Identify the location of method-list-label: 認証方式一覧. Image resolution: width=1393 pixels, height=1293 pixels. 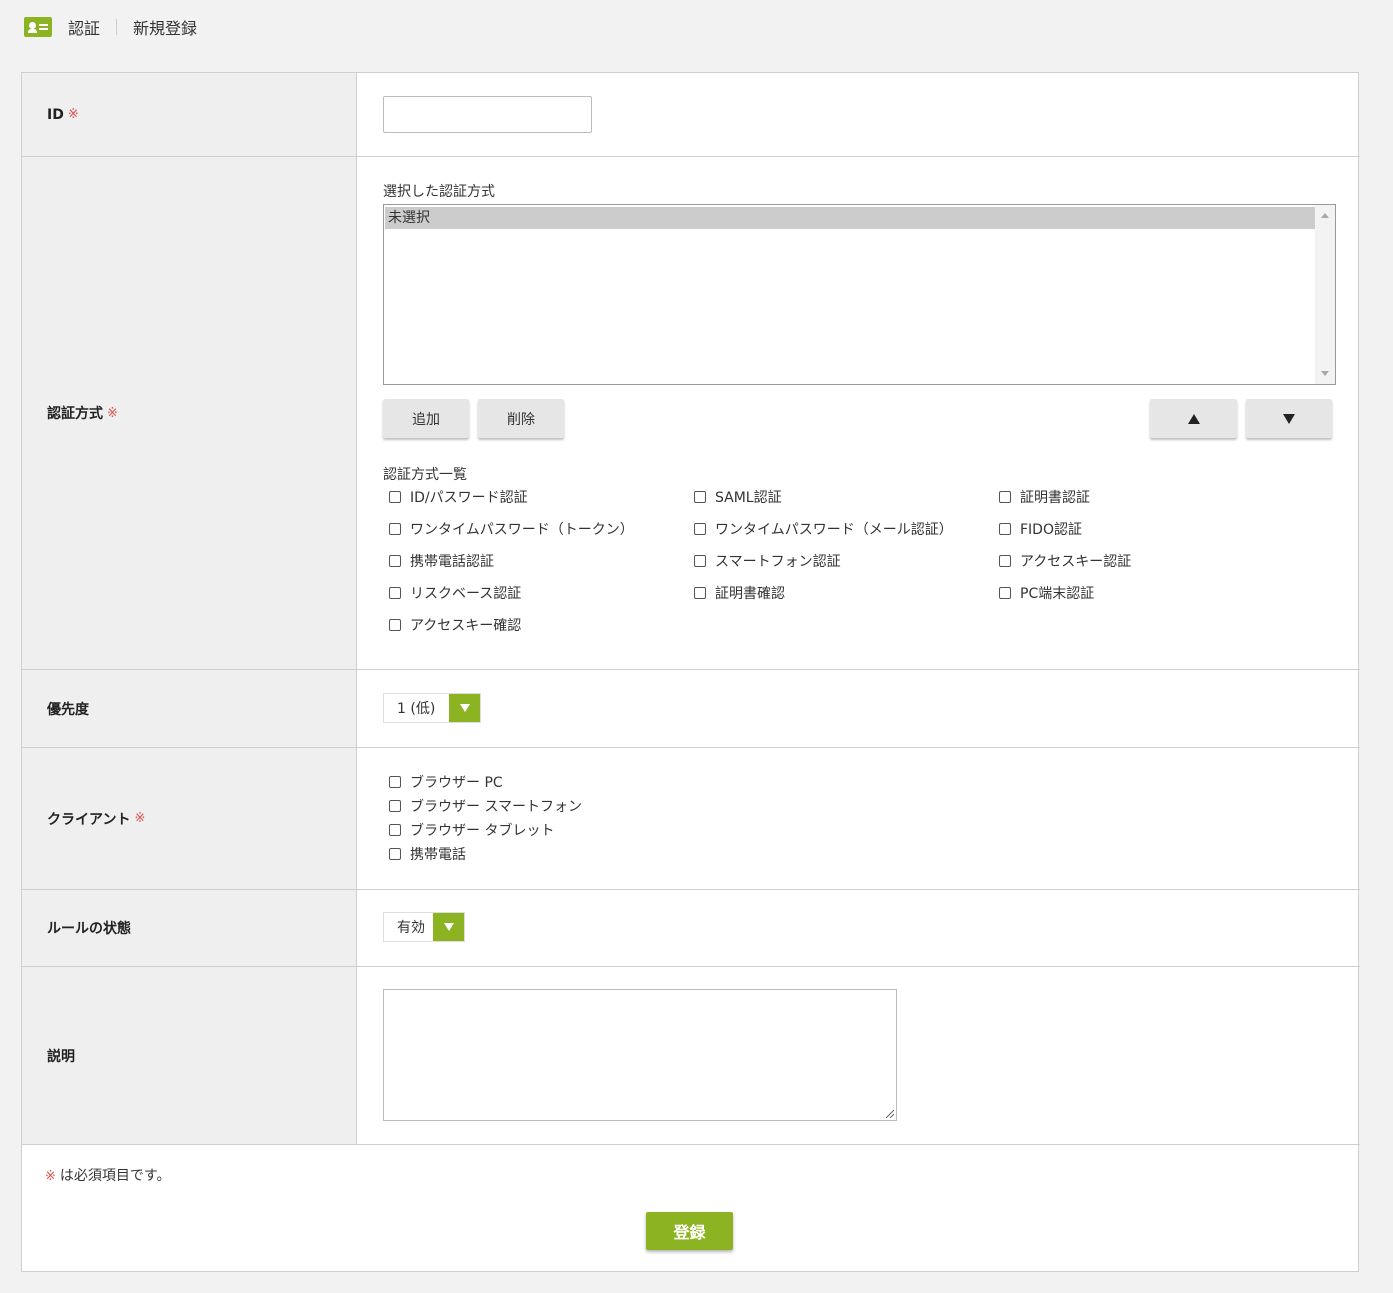
(425, 475).